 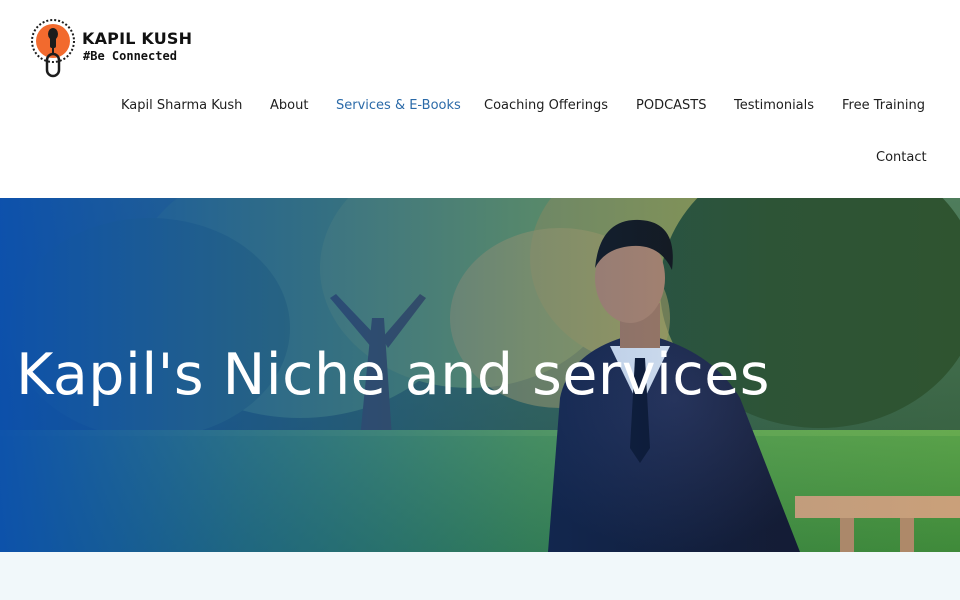 I want to click on nav-item-services-ebooks: Services & E-Books, so click(x=398, y=106).